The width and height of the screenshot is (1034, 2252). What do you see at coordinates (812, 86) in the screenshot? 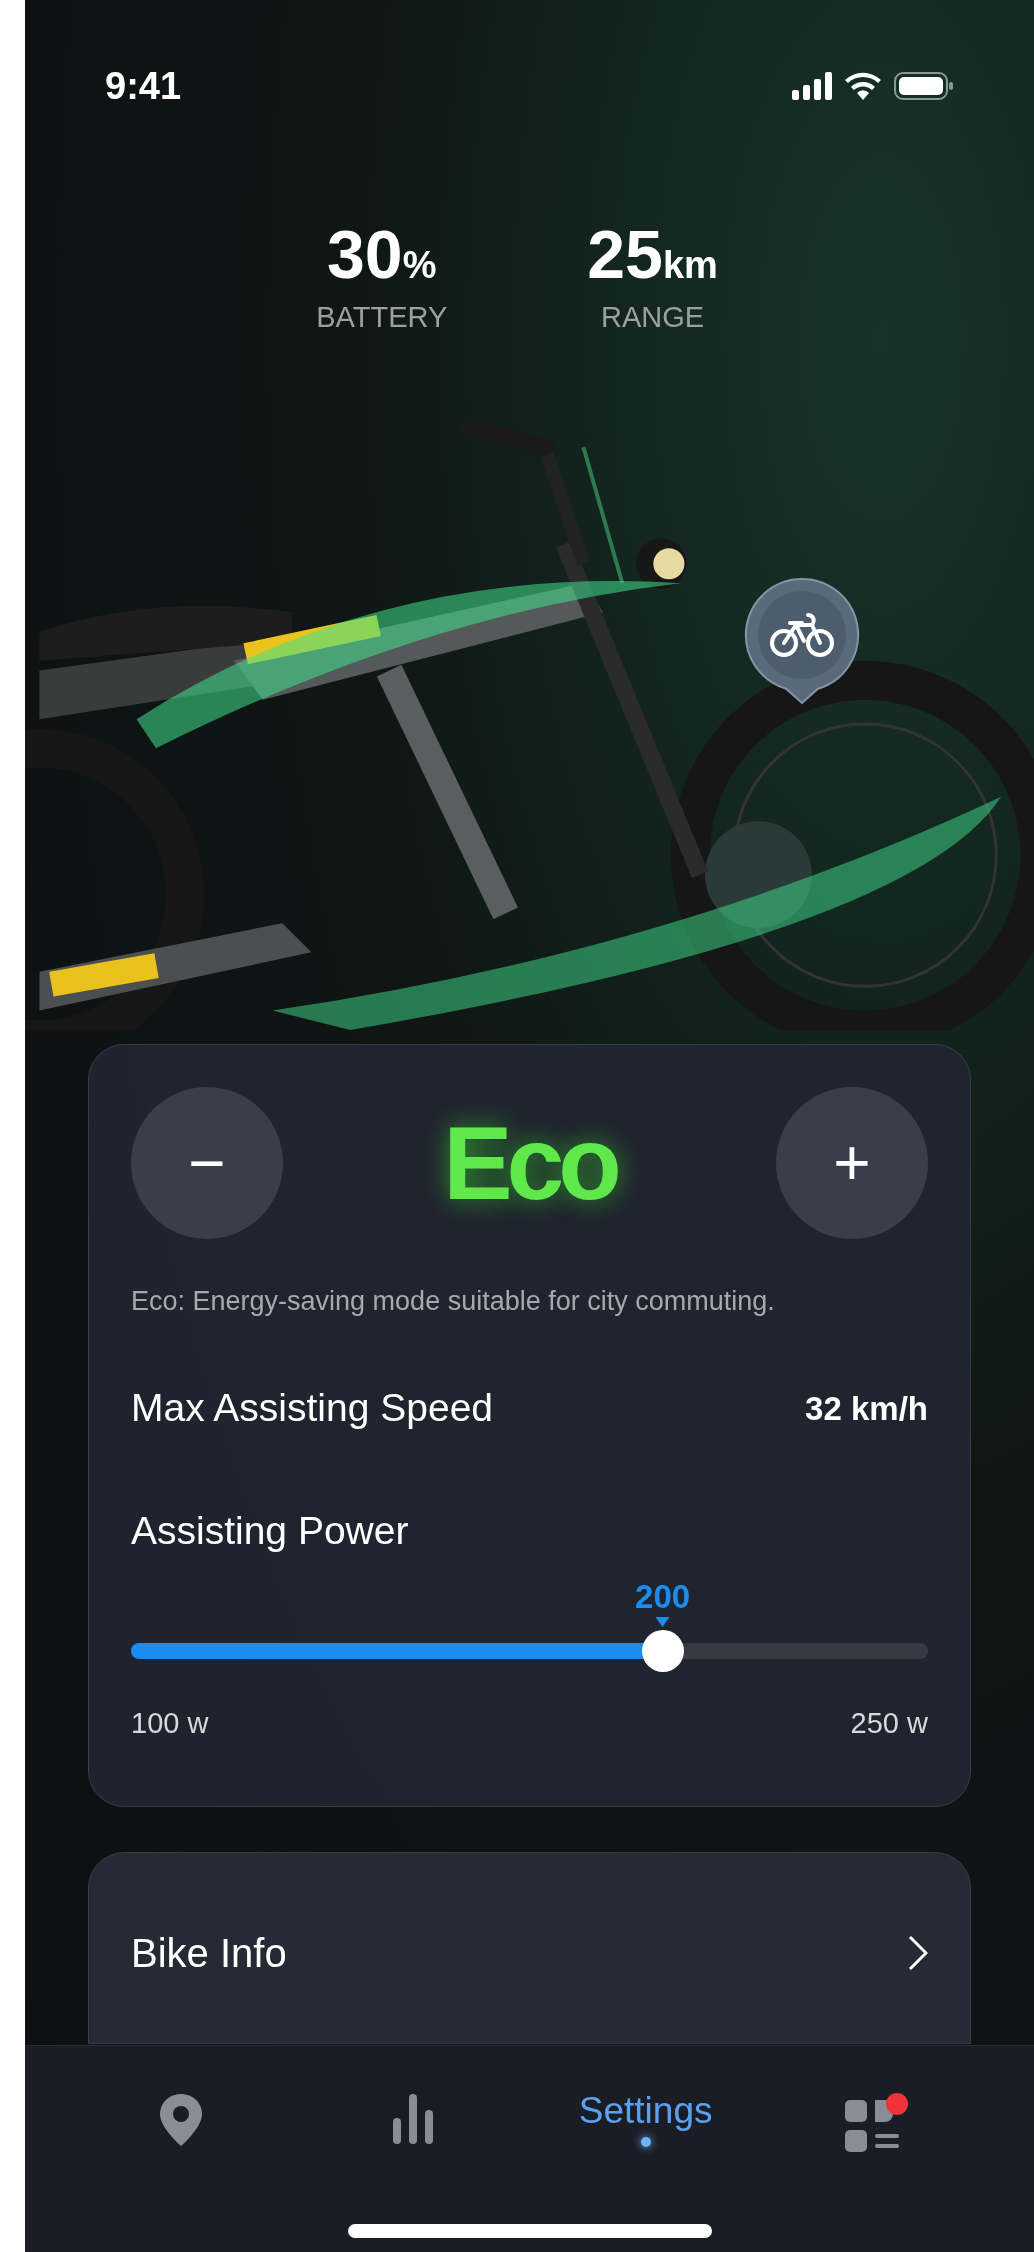
I see `signal-icon` at bounding box center [812, 86].